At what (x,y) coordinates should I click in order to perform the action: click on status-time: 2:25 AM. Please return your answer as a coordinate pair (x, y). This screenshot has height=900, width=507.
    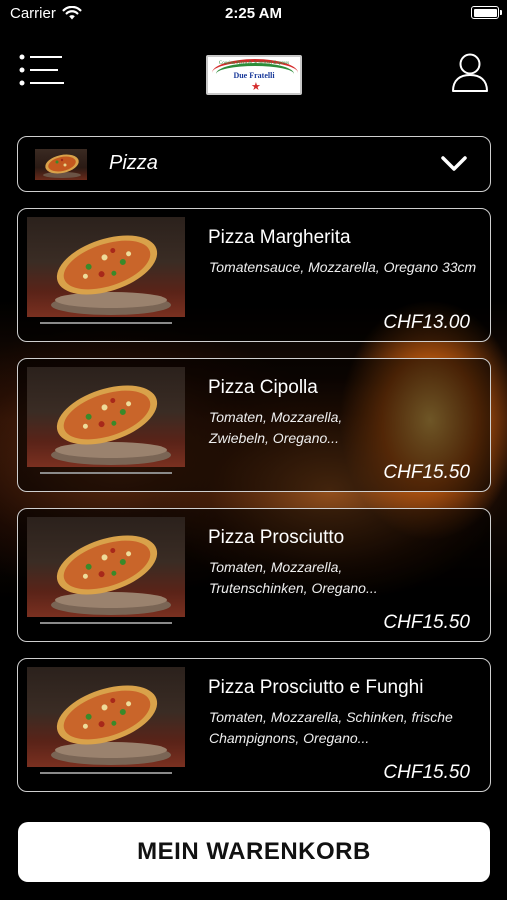
    Looking at the image, I should click on (253, 13).